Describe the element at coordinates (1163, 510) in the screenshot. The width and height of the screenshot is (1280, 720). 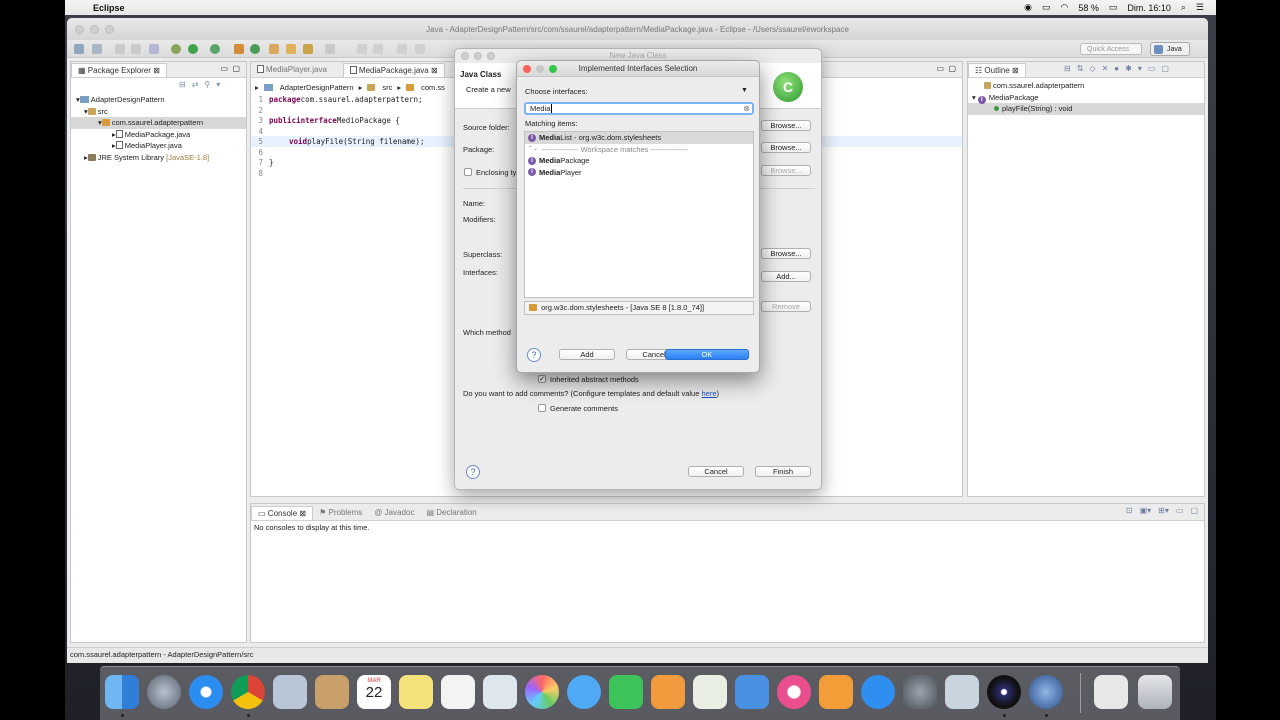
I see `open-console-icon: ⊞▾` at that location.